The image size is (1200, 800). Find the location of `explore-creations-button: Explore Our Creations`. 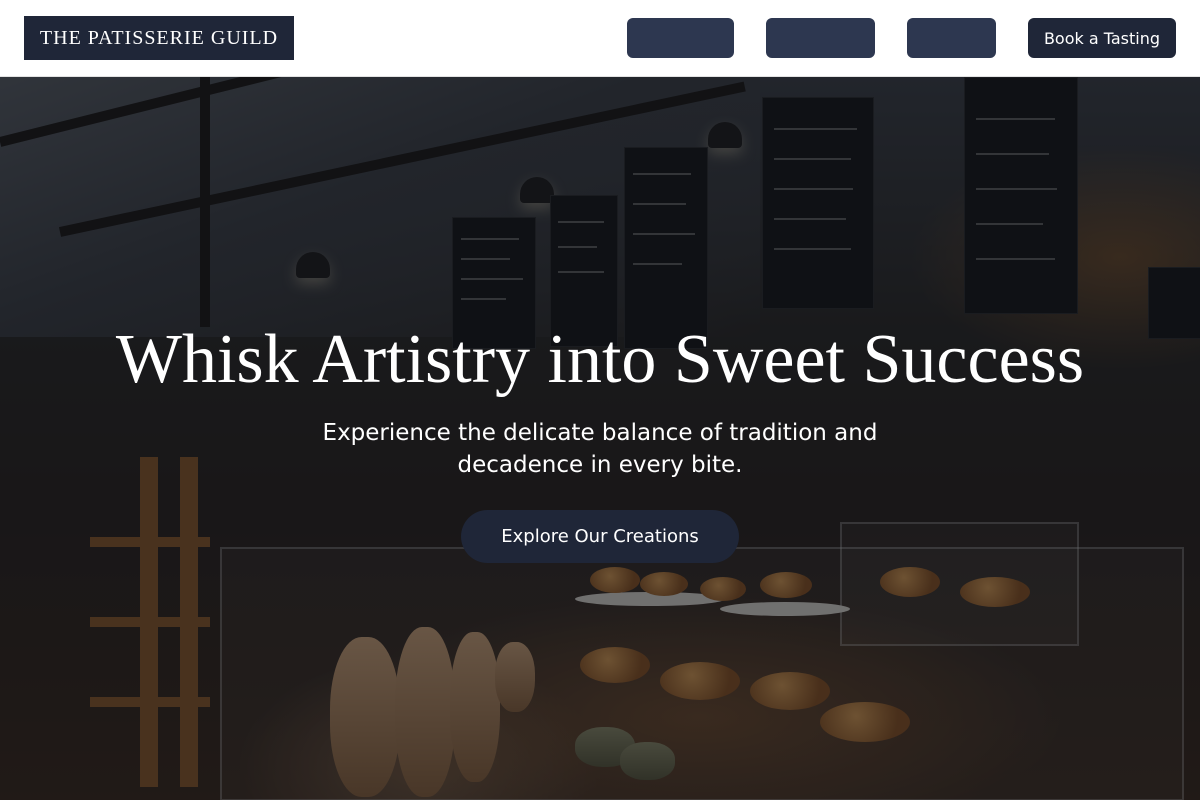

explore-creations-button: Explore Our Creations is located at coordinates (600, 536).